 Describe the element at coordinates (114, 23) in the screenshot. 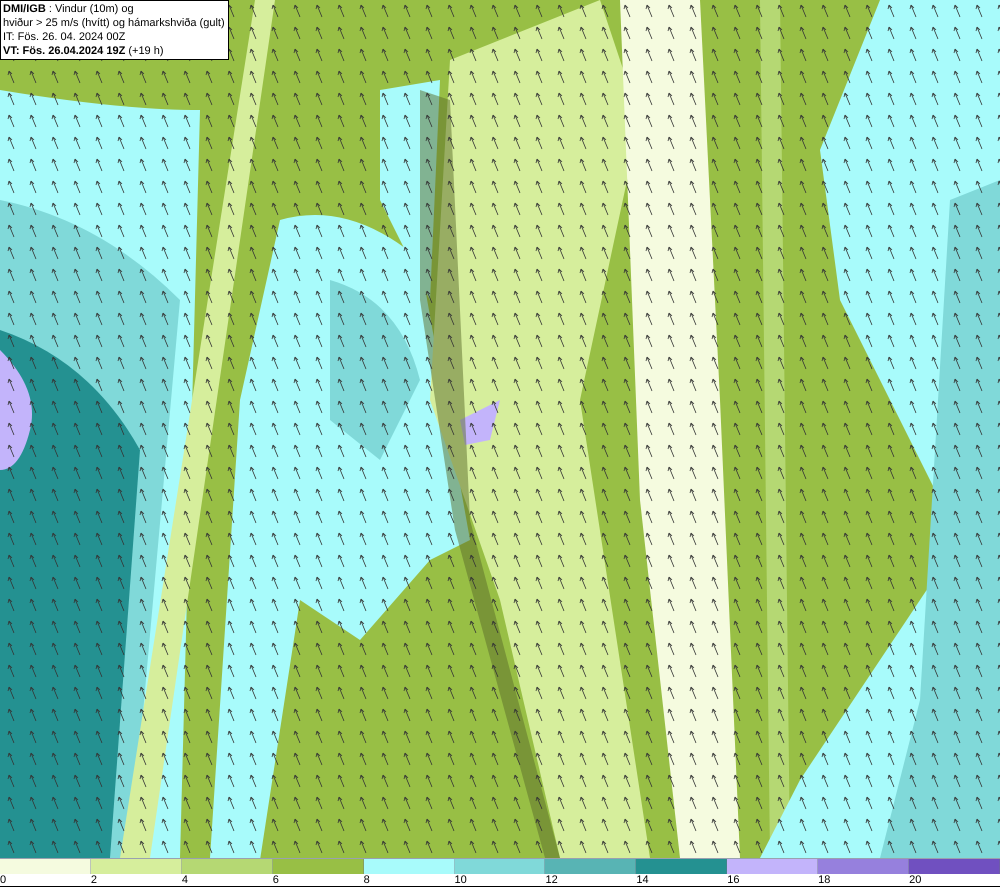

I see `title-text: hviður > 25 m/s (hvítt) og hámarkshviða (gult)` at that location.